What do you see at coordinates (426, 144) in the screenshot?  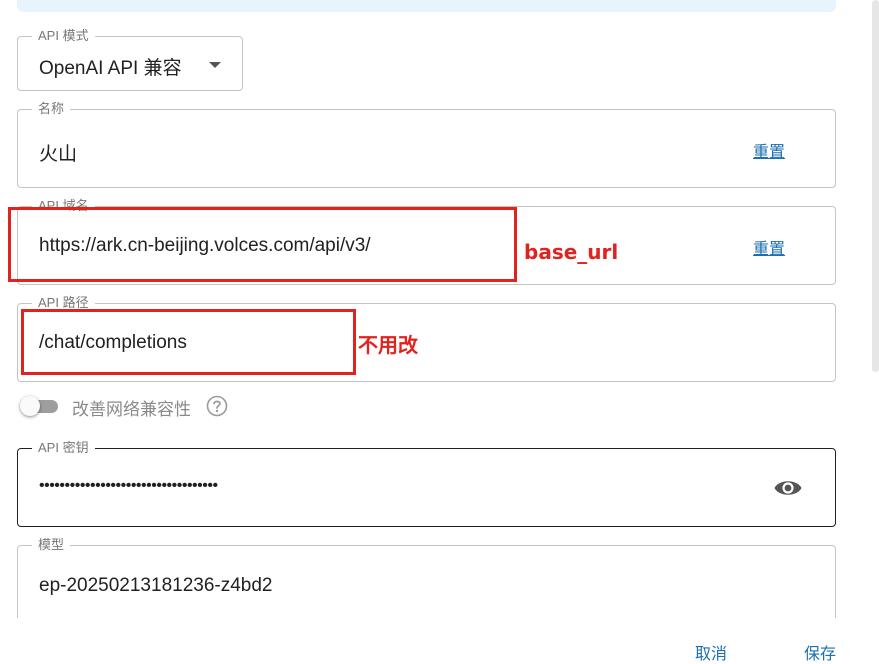 I see `name-field: 名称 火山 重置` at bounding box center [426, 144].